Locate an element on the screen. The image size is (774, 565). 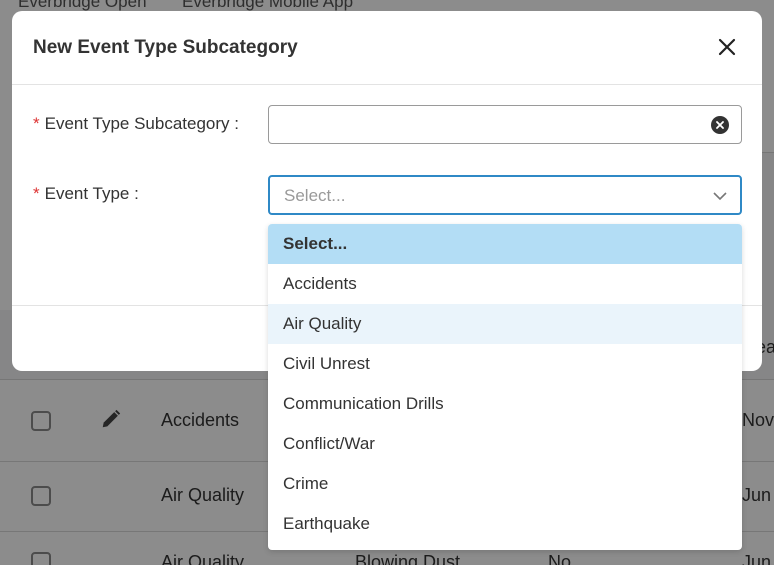
option-air-quality: Air Quality is located at coordinates (505, 324).